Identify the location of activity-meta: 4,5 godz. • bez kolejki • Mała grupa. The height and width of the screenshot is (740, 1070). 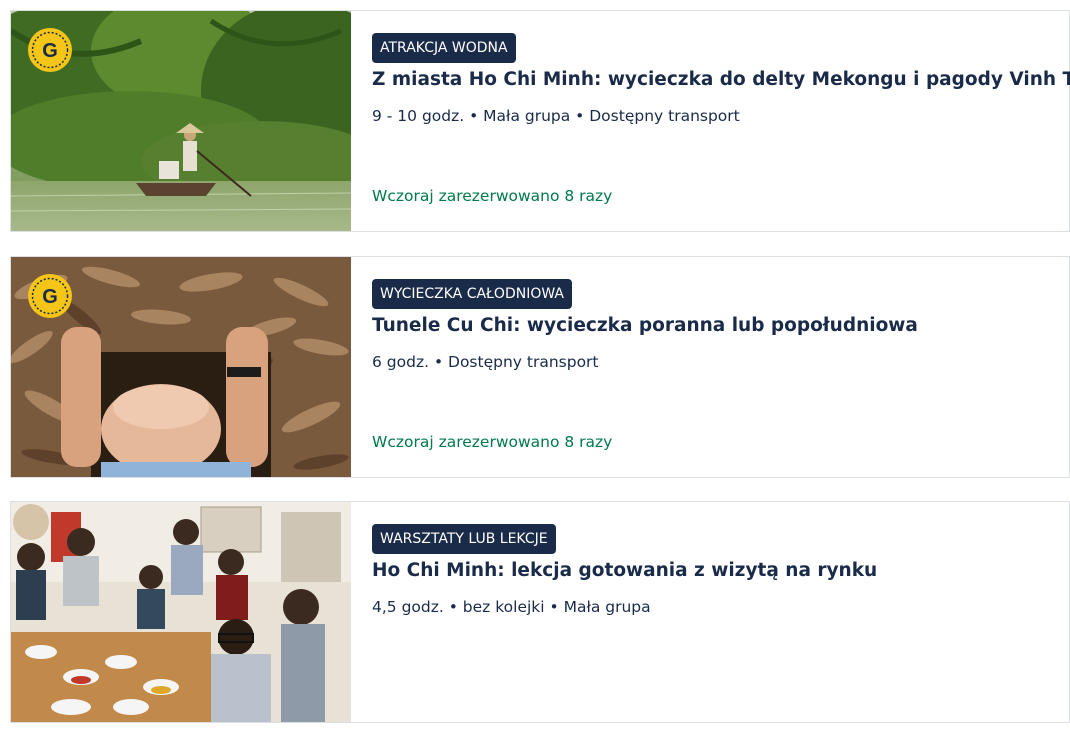
(511, 607).